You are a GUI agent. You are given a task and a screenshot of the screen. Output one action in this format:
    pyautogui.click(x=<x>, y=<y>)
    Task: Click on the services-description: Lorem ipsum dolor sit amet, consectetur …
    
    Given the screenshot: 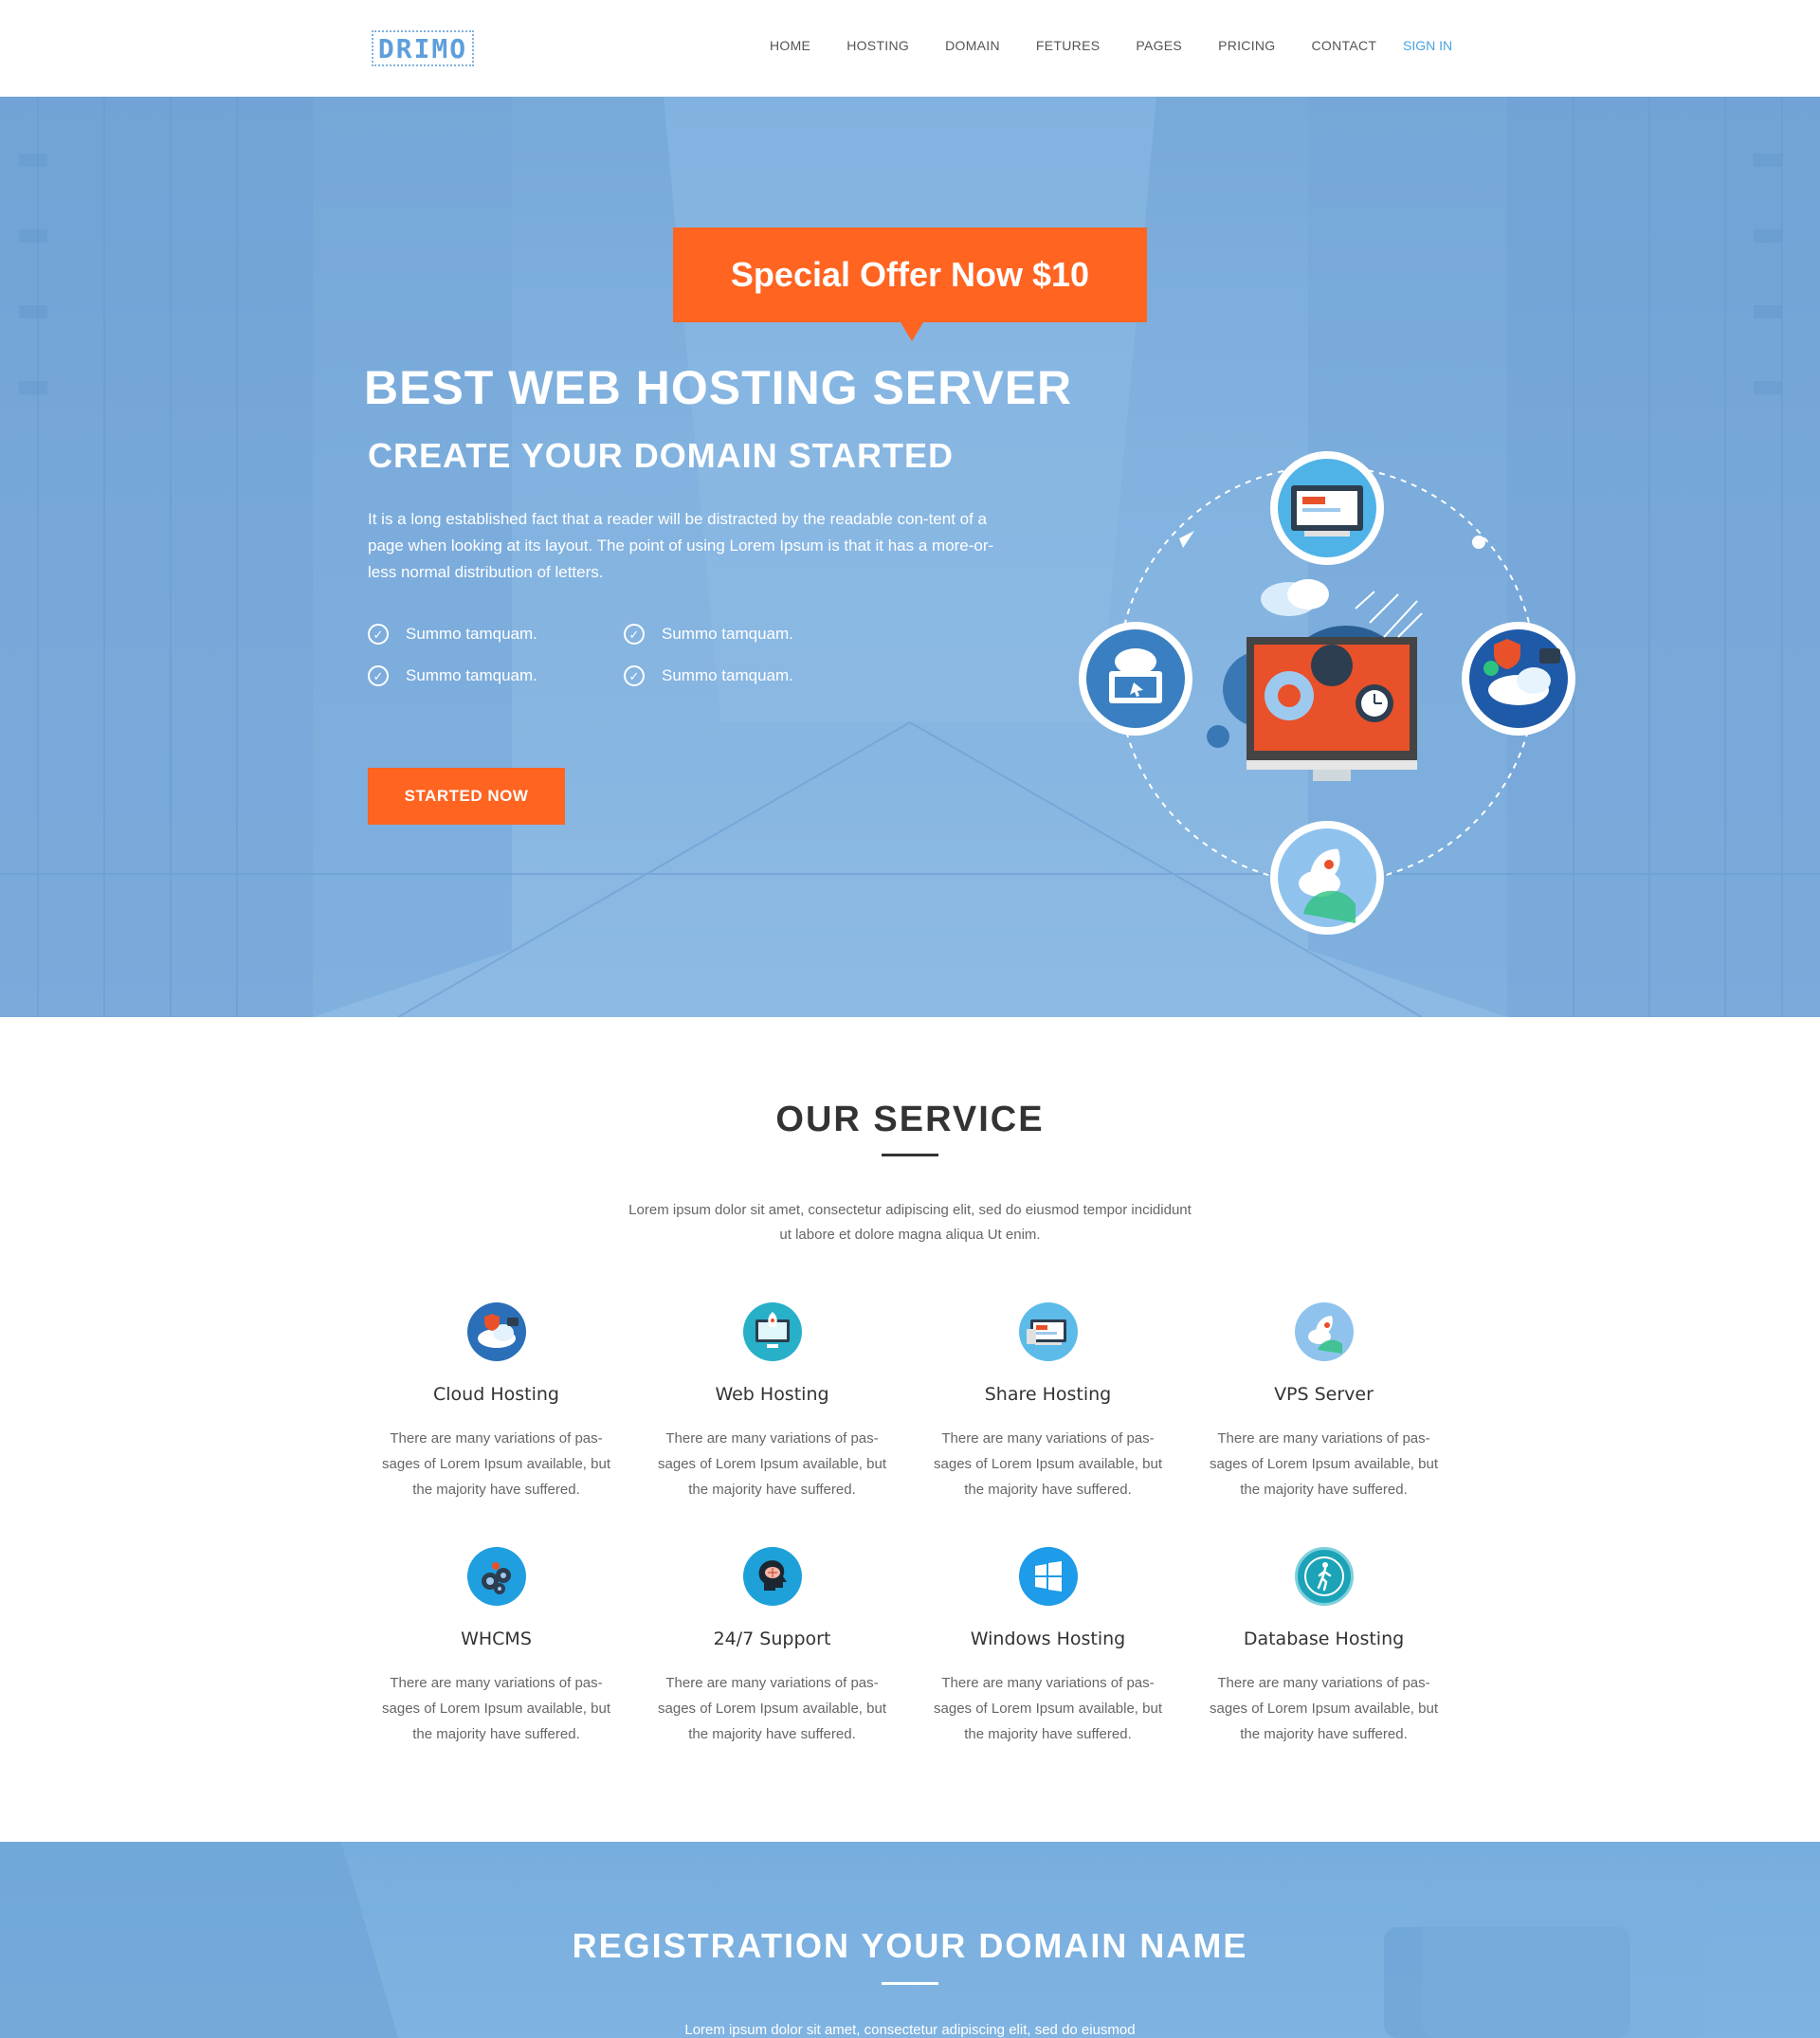 What is the action you would take?
    pyautogui.click(x=910, y=1222)
    